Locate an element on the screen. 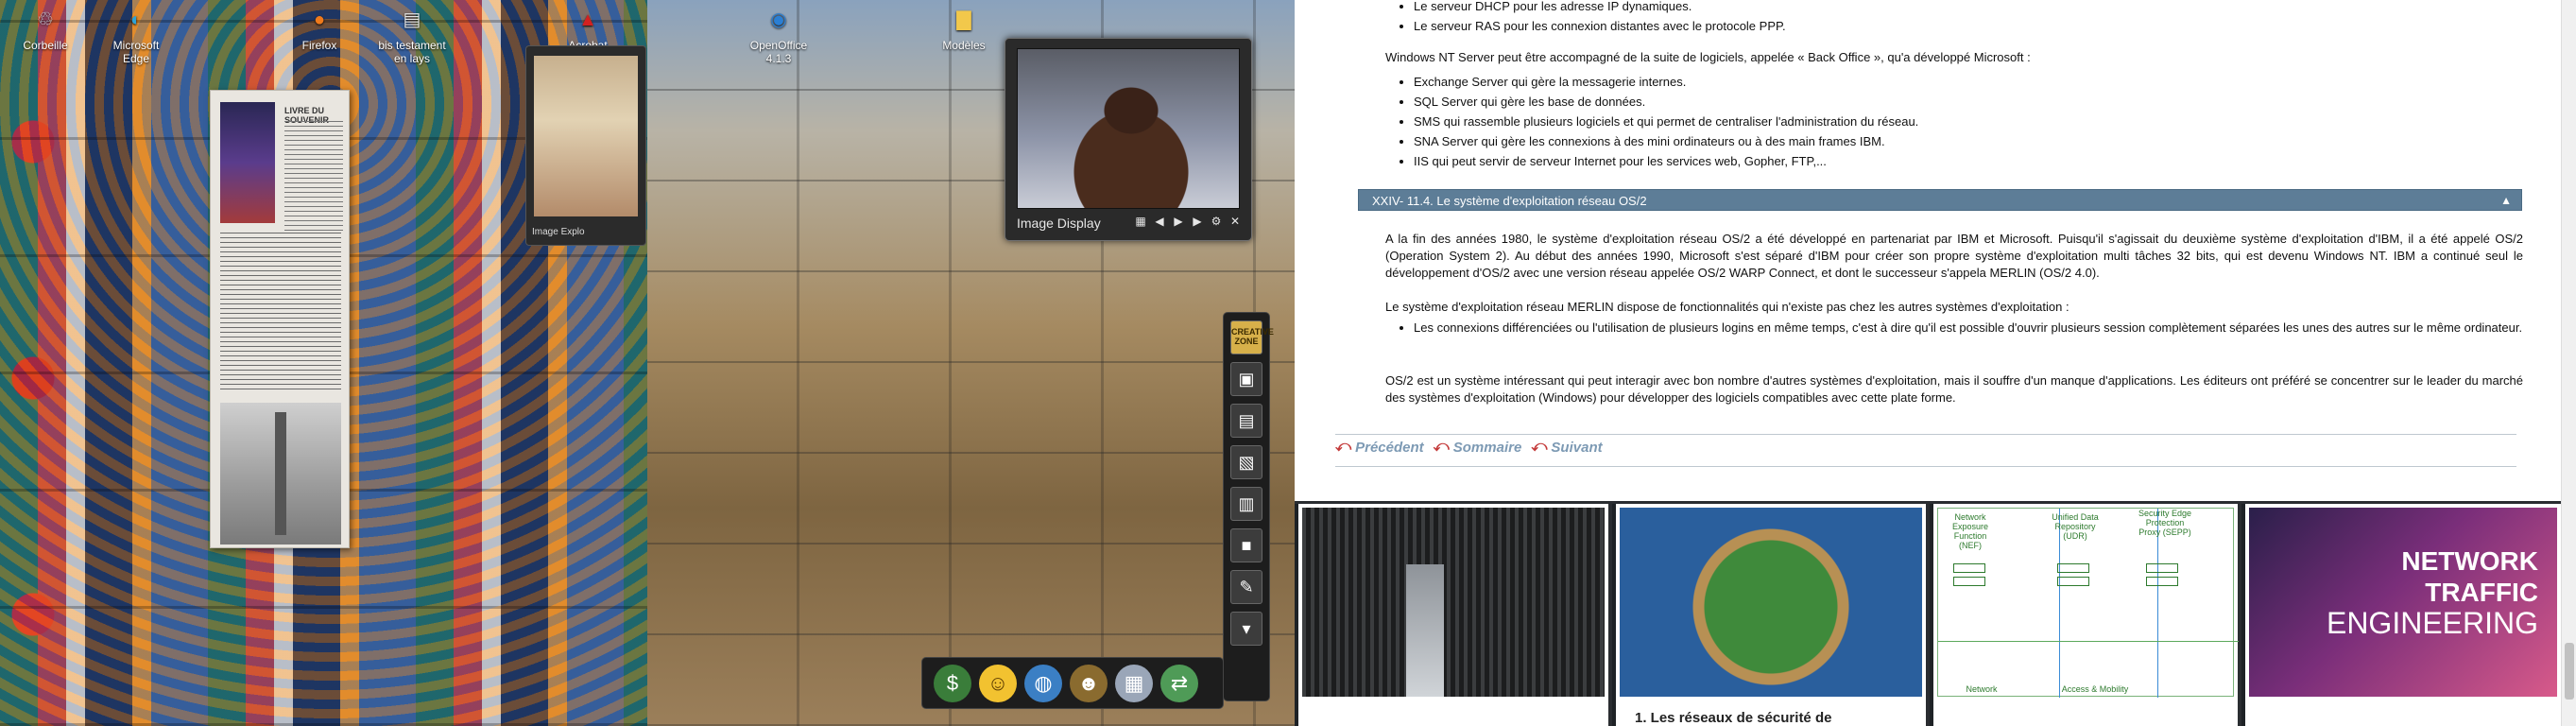 The width and height of the screenshot is (2576, 726). page-navigation: ⤺ Précédent ⤺ Sommaire ⤺ Suivant is located at coordinates (1469, 447).